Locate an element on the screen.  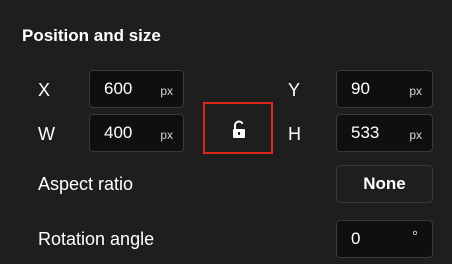
w-value: 400 is located at coordinates (118, 132).